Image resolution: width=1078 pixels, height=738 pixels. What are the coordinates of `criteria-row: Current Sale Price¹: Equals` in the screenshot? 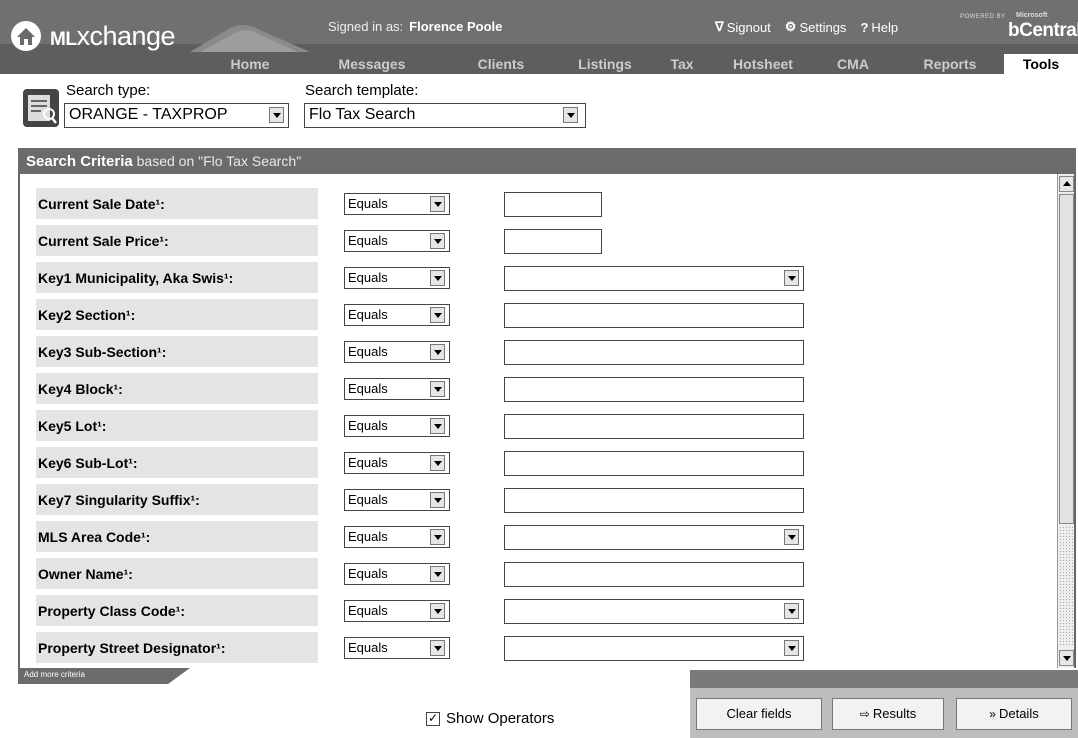 It's located at (536, 242).